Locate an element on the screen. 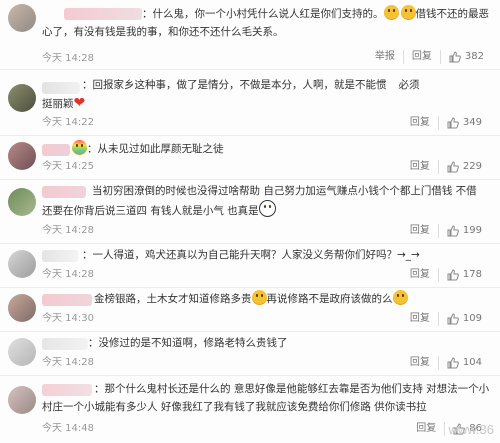 Image resolution: width=500 pixels, height=443 pixels. comment-time: 今天 14:30 is located at coordinates (68, 318).